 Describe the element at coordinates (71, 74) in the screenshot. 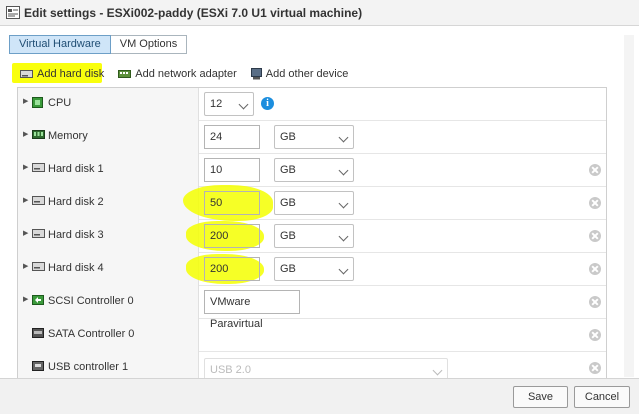

I see `add-hard-disk-label: Add hard disk` at that location.